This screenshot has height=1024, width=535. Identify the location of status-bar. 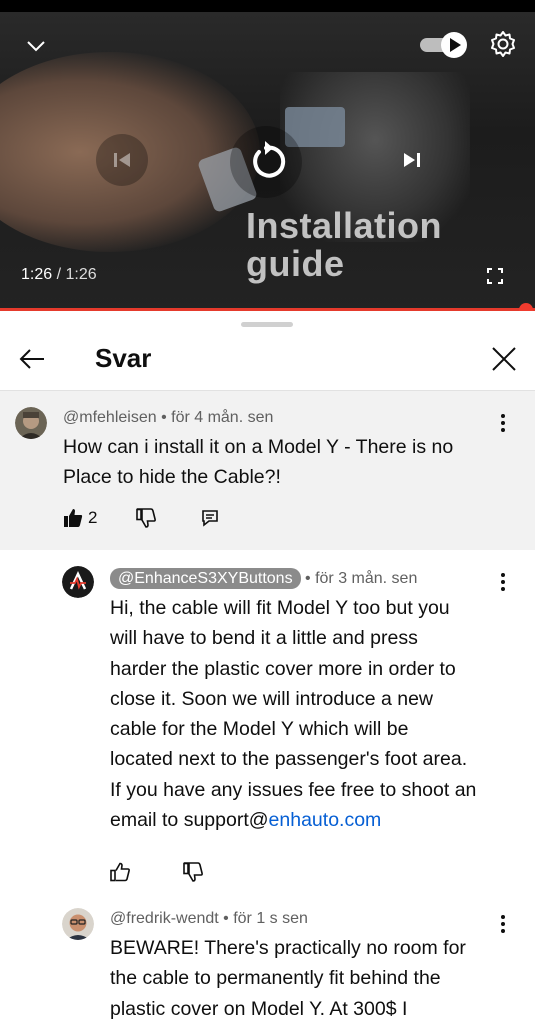
(267, 6).